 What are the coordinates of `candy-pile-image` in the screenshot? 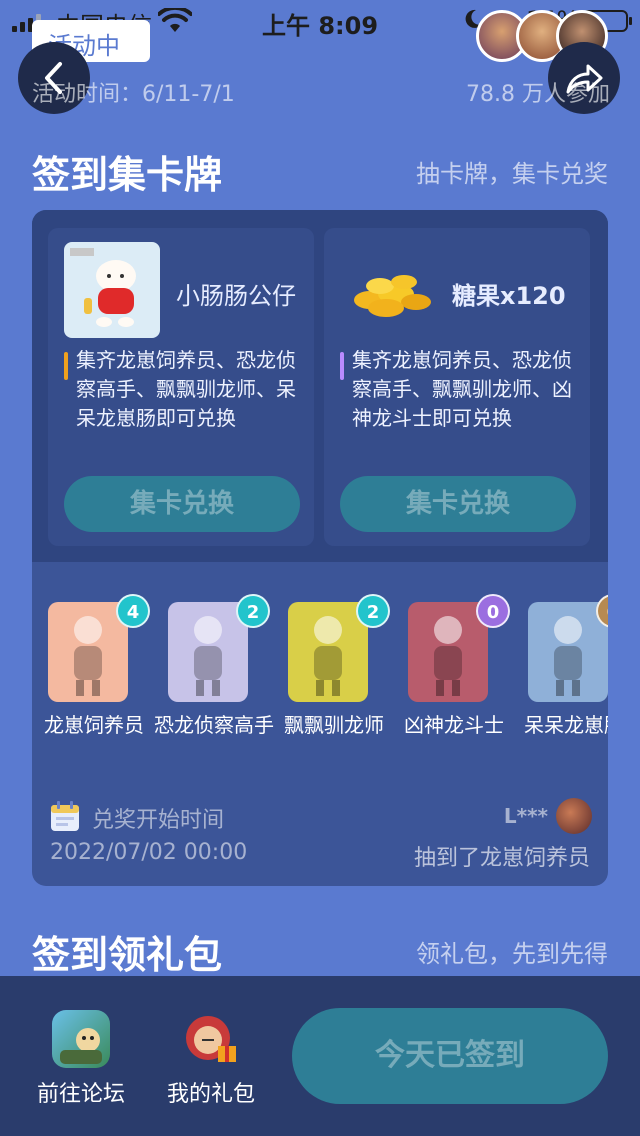 It's located at (388, 290).